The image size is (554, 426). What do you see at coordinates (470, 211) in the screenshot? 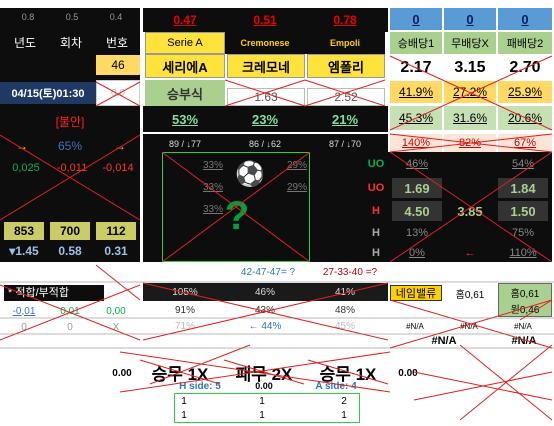
I see `h1-b: 3.85` at bounding box center [470, 211].